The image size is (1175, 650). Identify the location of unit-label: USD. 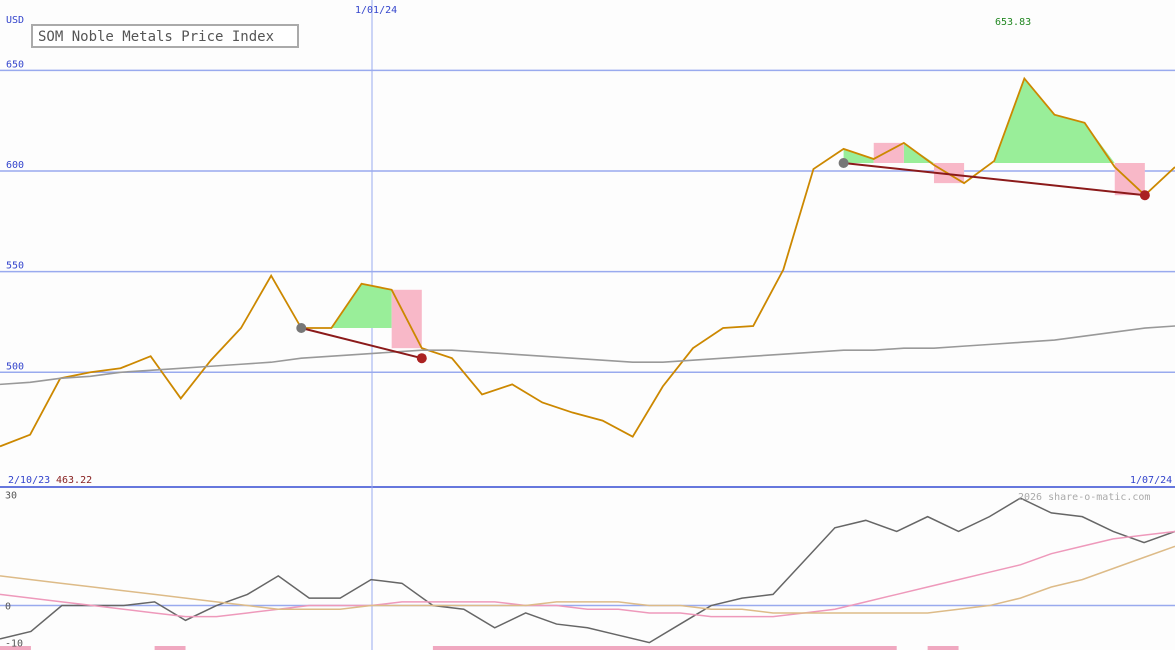
(15, 20).